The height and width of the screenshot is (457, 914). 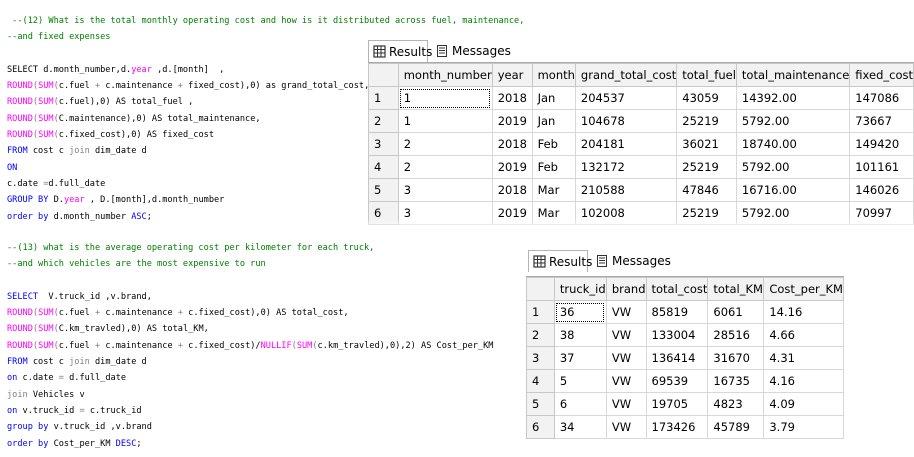 What do you see at coordinates (677, 358) in the screenshot?
I see `table-cell: 136414` at bounding box center [677, 358].